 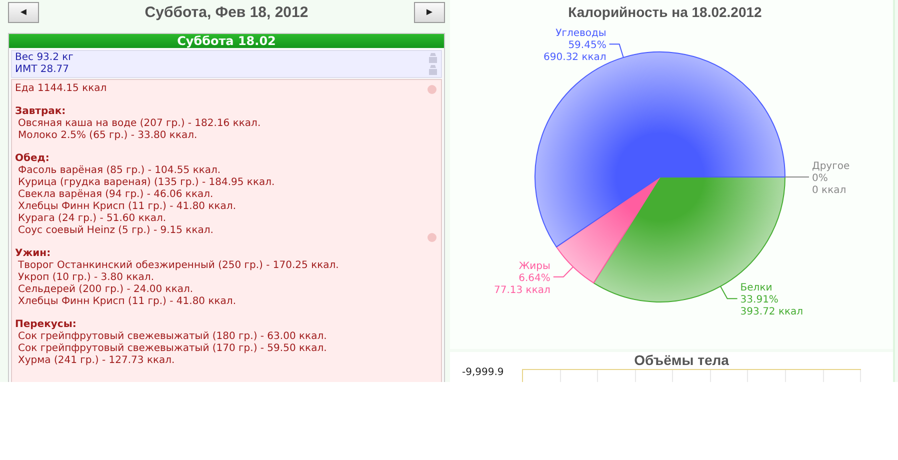 What do you see at coordinates (33, 254) in the screenshot?
I see `meal-title: Ужин:` at bounding box center [33, 254].